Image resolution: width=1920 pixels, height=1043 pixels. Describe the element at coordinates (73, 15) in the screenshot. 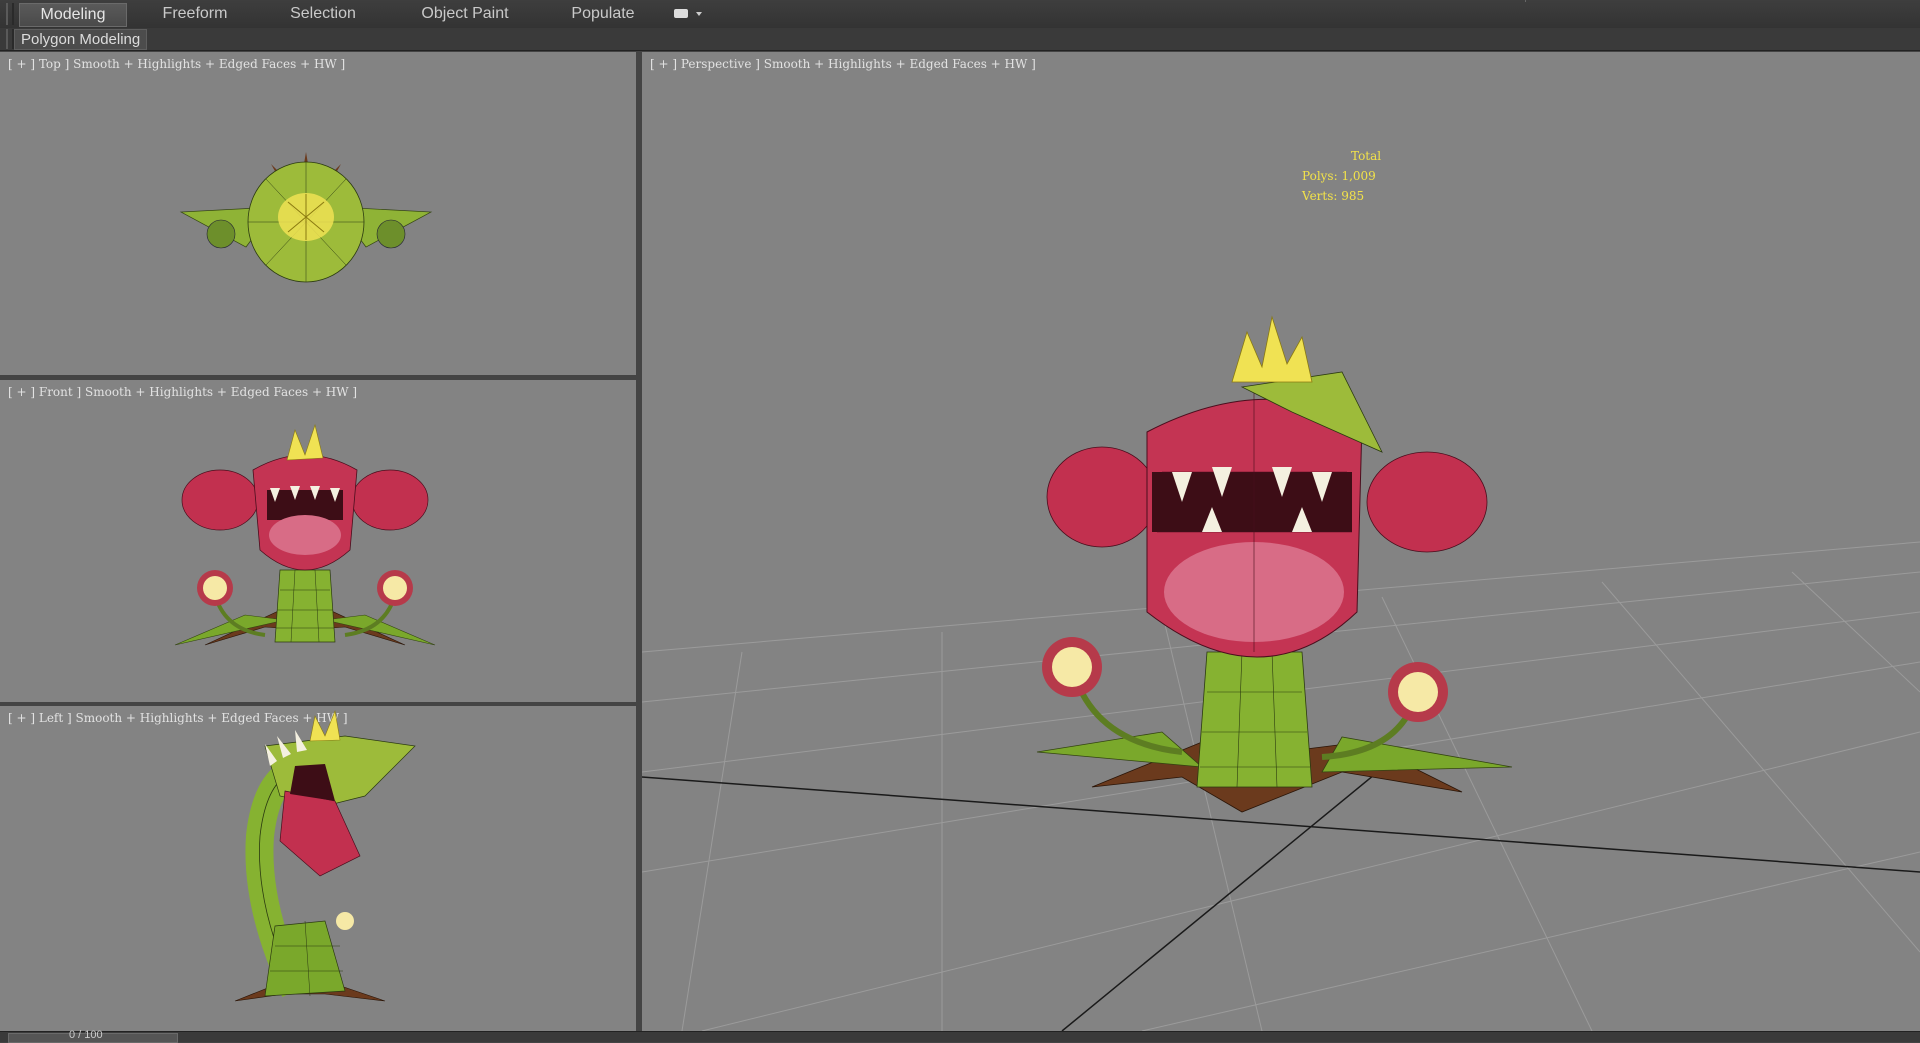

I see `tab-modeling: Modeling` at that location.